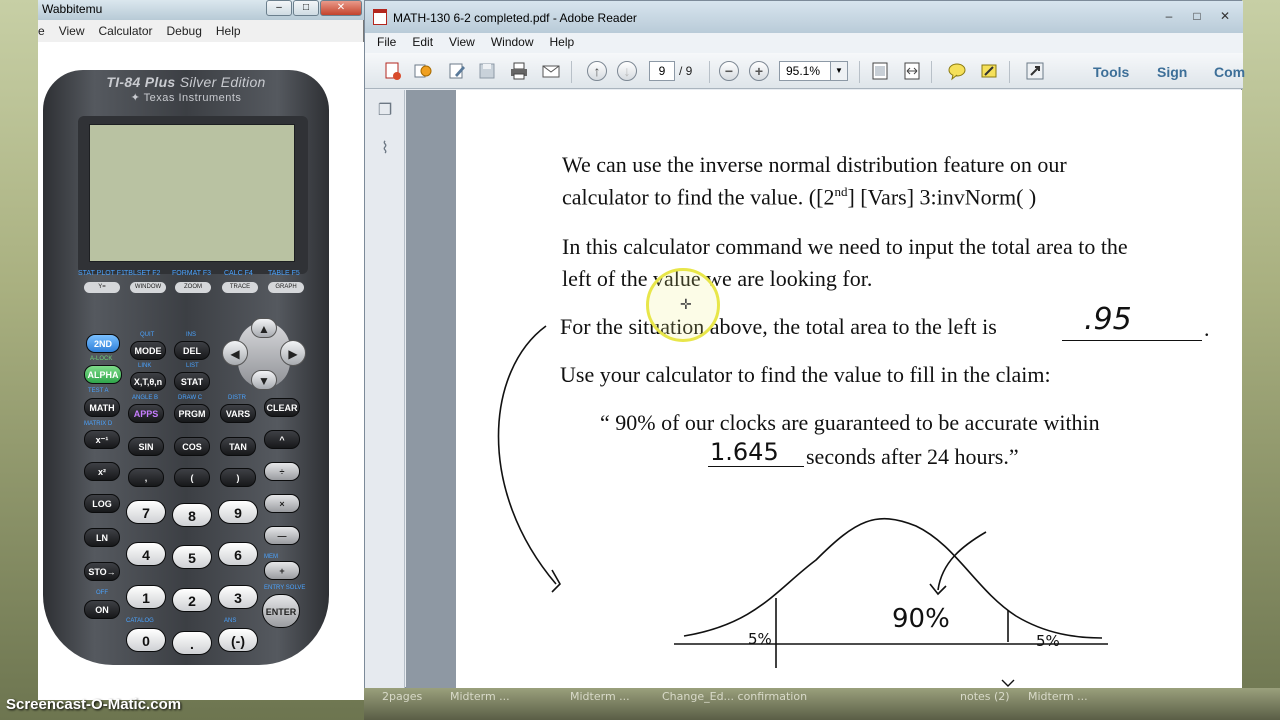  I want to click on left-arrow-icon: ◀, so click(235, 353).